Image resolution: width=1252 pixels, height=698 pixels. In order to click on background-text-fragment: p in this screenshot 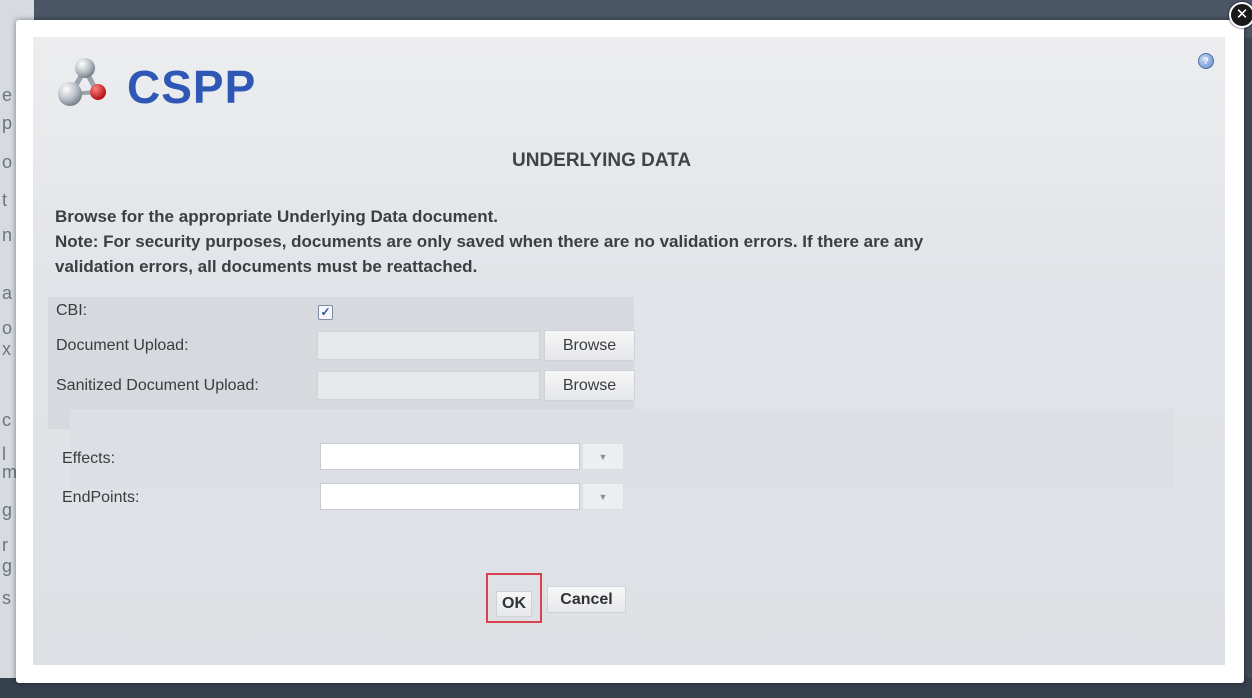, I will do `click(7, 123)`.